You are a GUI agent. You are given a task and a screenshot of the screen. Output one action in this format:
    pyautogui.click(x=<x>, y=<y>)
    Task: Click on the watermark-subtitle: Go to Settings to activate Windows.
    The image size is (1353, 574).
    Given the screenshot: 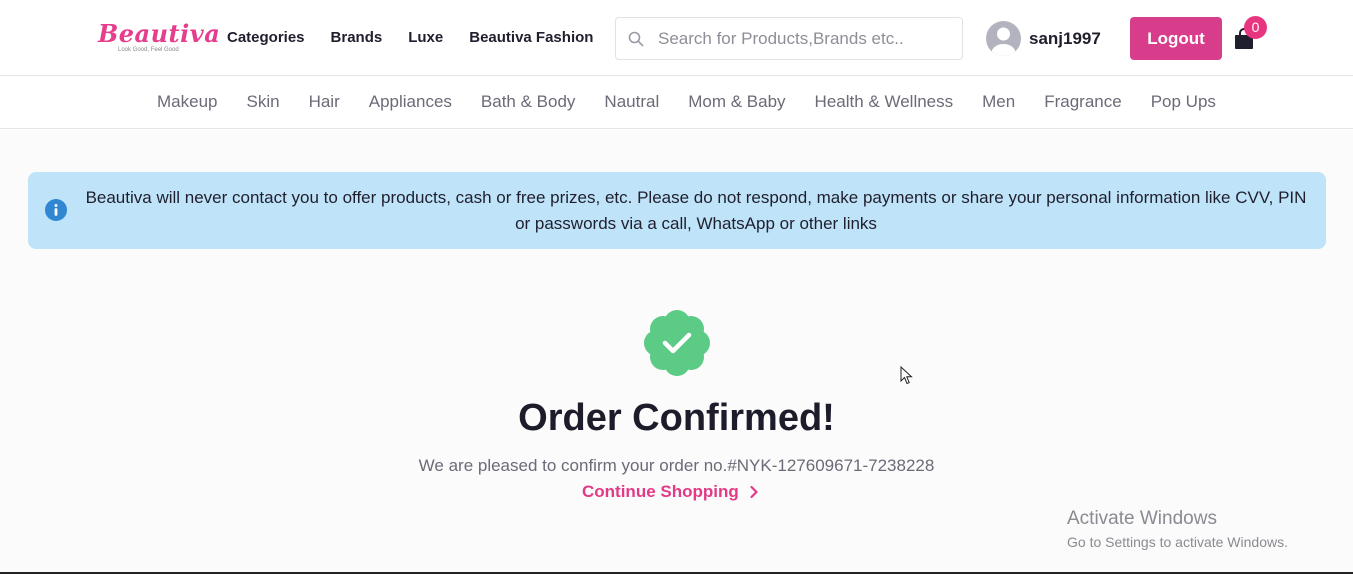 What is the action you would take?
    pyautogui.click(x=1177, y=542)
    